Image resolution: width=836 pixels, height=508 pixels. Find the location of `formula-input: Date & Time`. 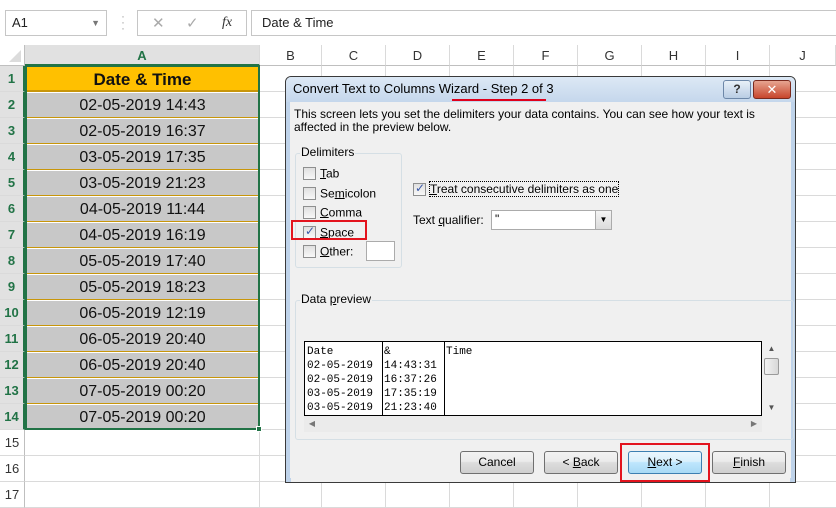

formula-input: Date & Time is located at coordinates (543, 23).